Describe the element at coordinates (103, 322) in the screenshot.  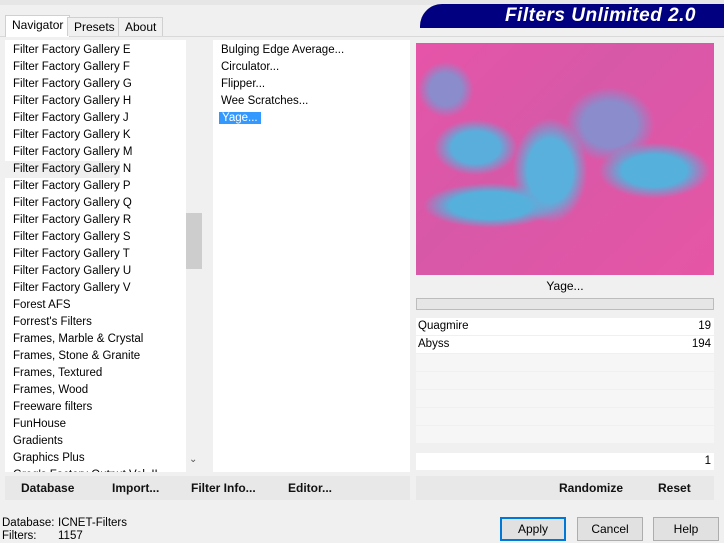
I see `category-item: Forrest's Filters` at that location.